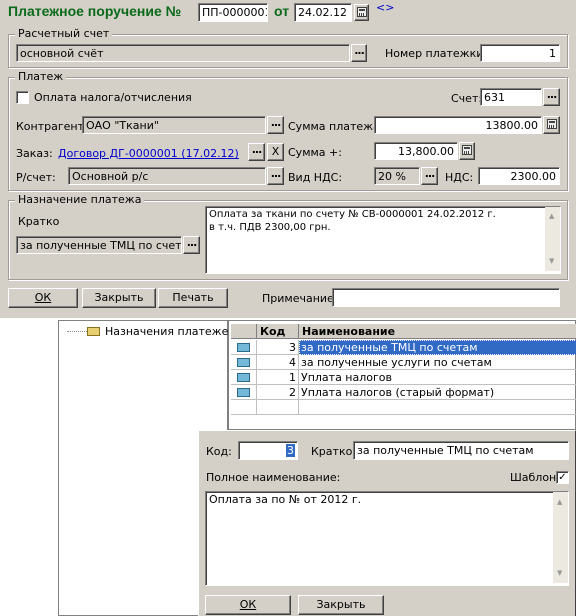 The height and width of the screenshot is (616, 576). What do you see at coordinates (278, 377) in the screenshot?
I see `grid-cell-code: 1` at bounding box center [278, 377].